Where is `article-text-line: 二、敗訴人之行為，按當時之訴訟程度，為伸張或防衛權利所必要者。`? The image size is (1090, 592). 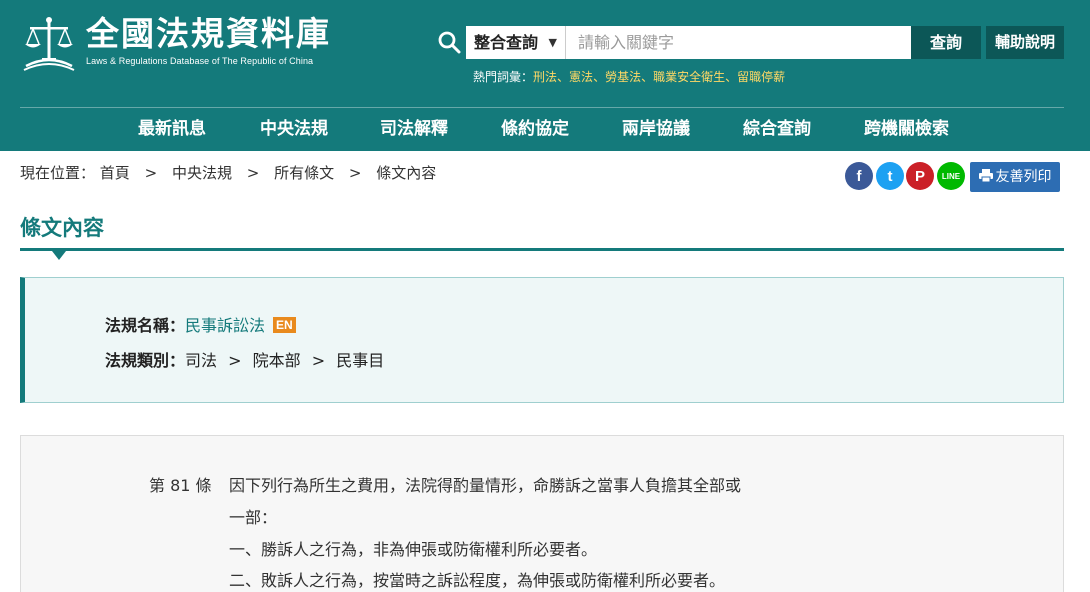
article-text-line: 二、敗訴人之行為，按當時之訴訟程度，為伸張或防衛權利所必要者。 is located at coordinates (477, 580).